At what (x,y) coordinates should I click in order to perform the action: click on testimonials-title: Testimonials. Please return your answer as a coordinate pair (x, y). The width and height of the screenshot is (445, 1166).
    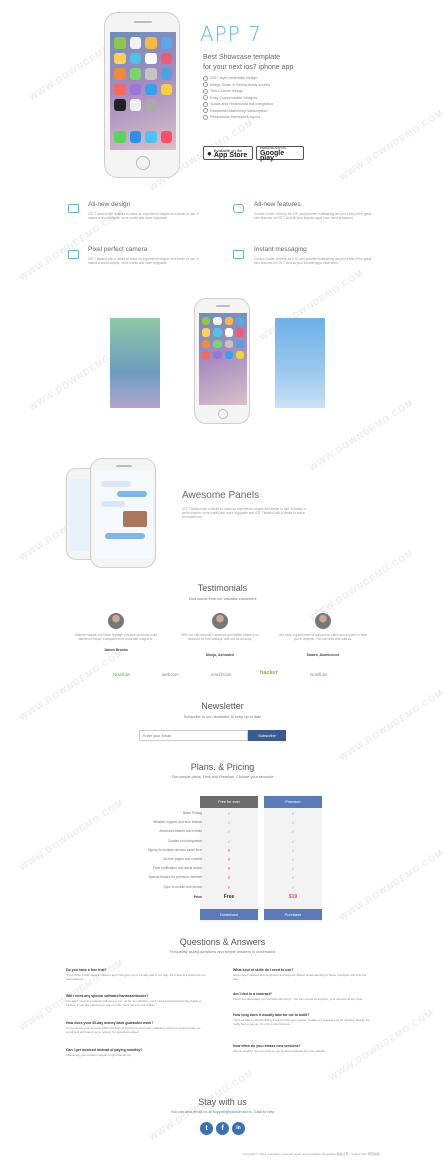
    Looking at the image, I should click on (222, 588).